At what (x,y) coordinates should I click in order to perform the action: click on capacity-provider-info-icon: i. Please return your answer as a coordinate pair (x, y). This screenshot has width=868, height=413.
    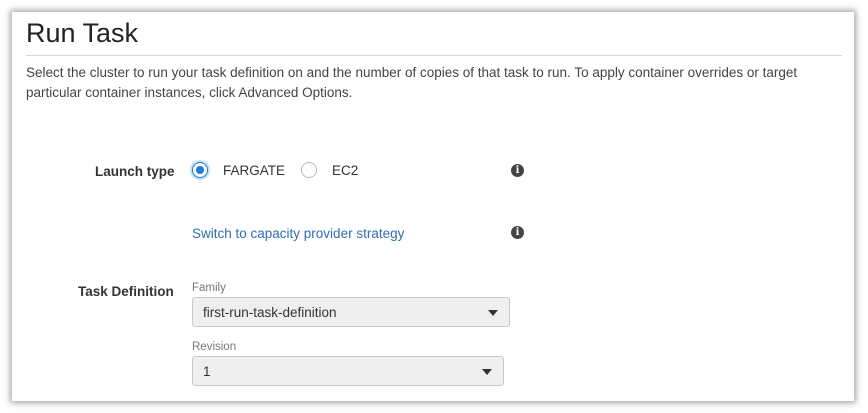
    Looking at the image, I should click on (517, 232).